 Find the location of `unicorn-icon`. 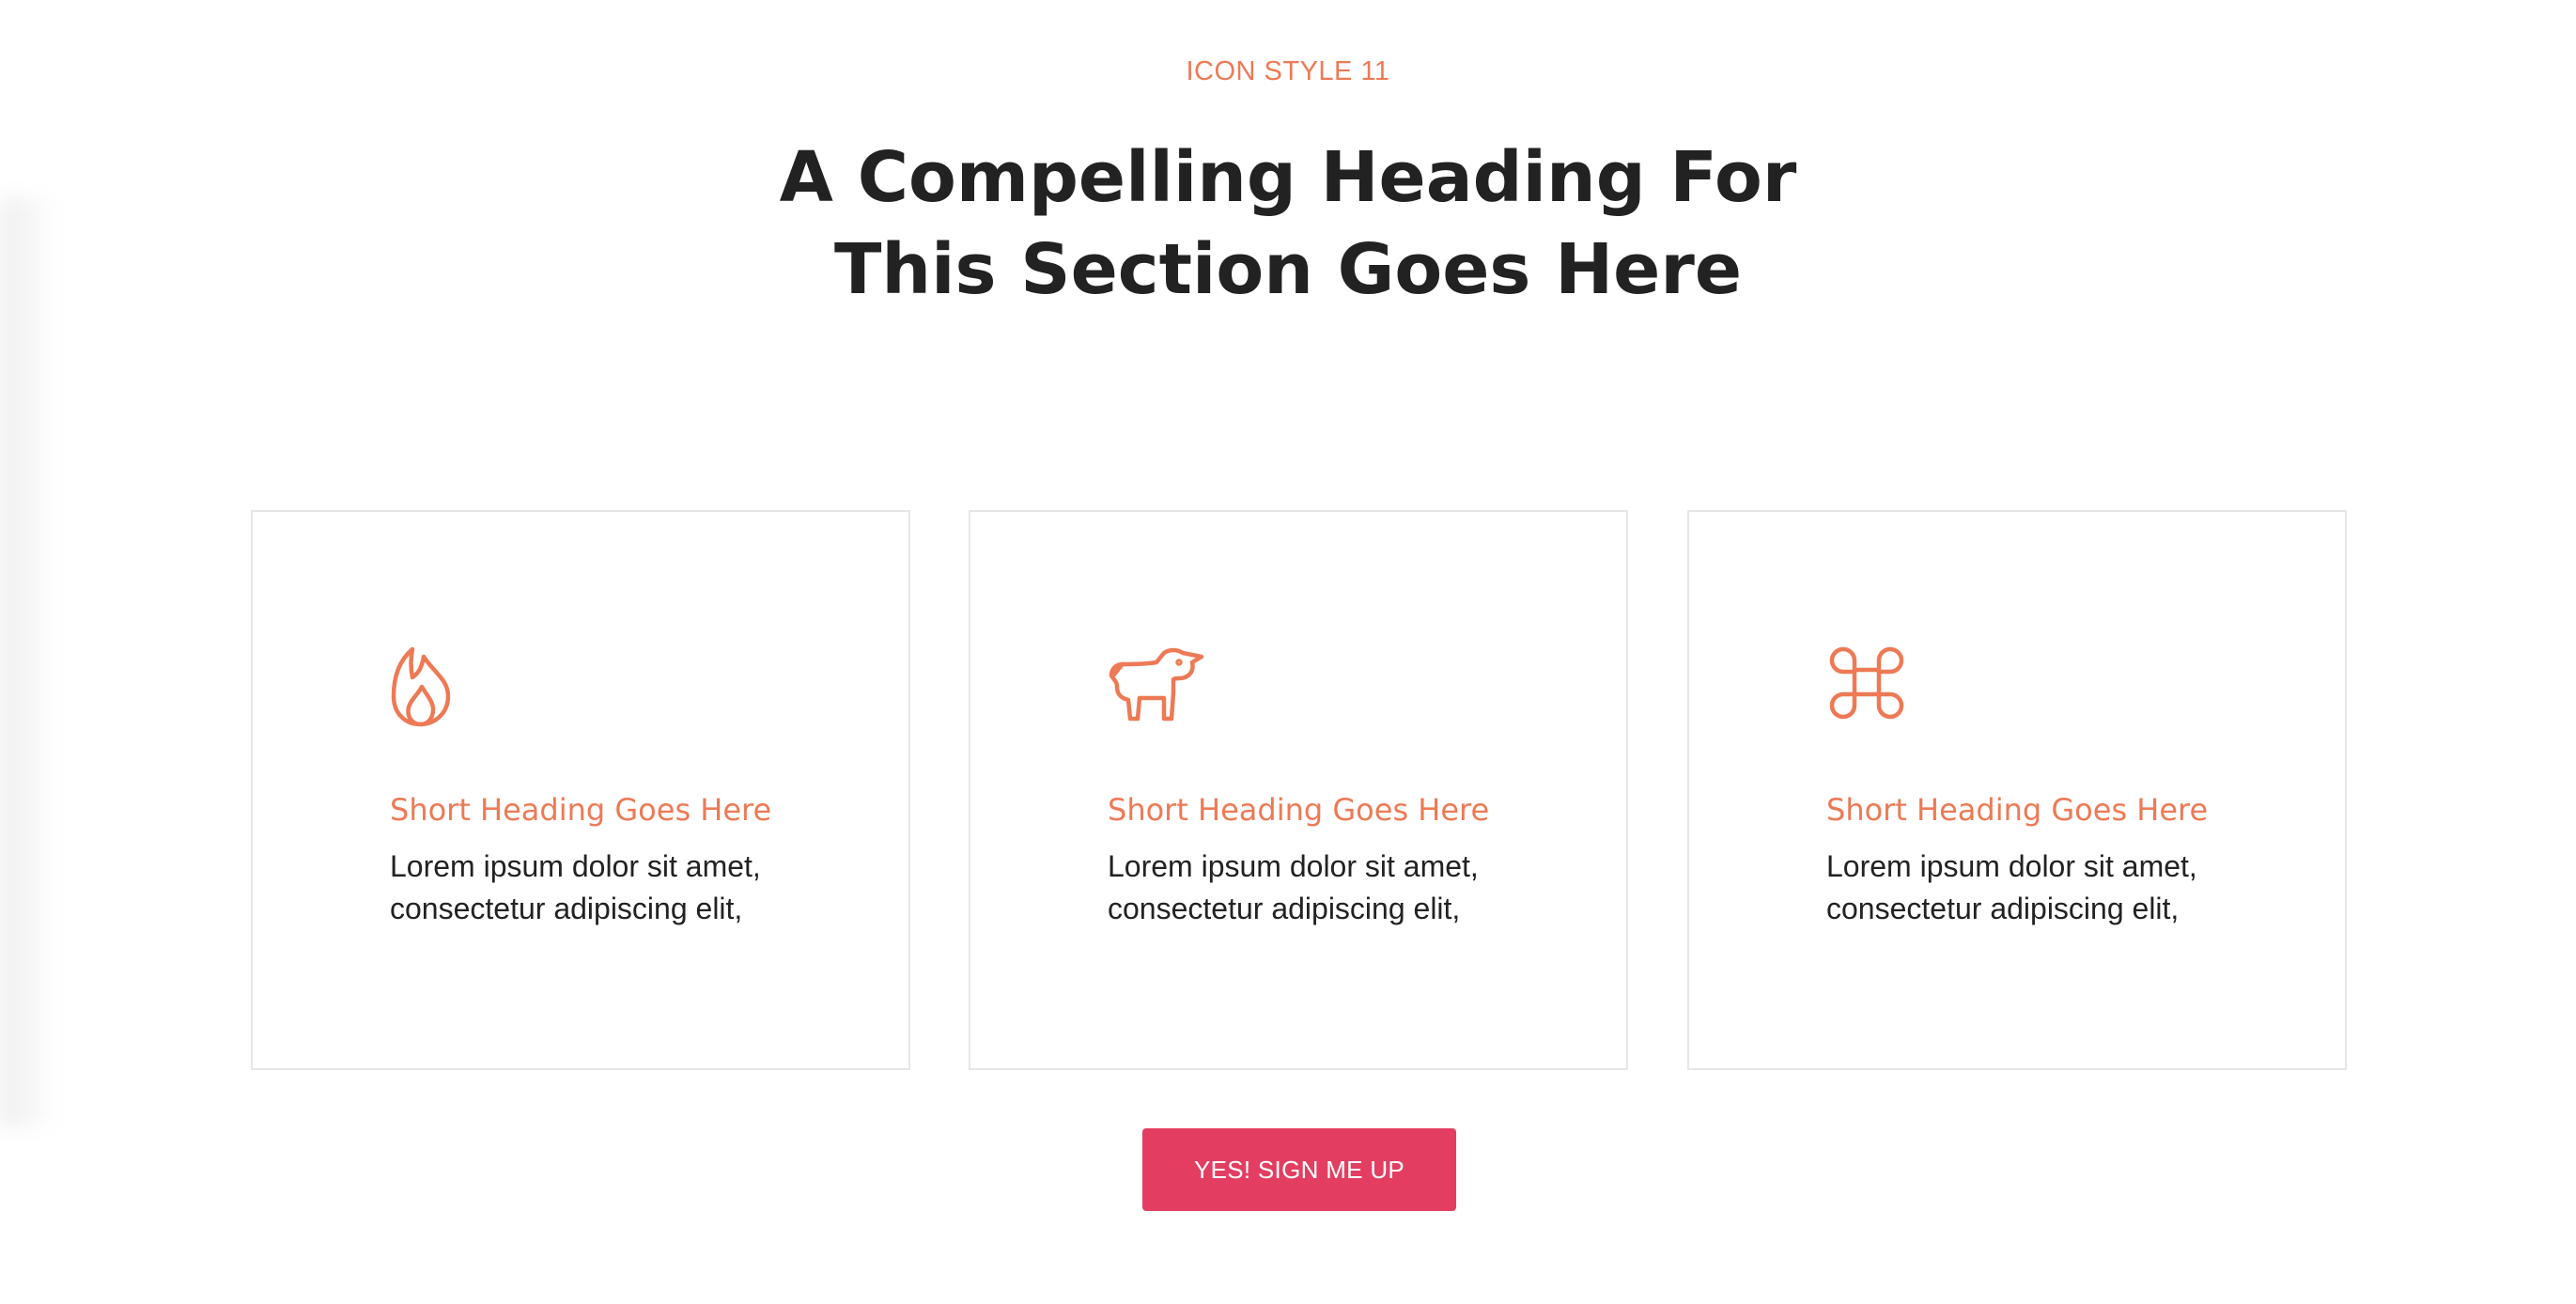

unicorn-icon is located at coordinates (1157, 686).